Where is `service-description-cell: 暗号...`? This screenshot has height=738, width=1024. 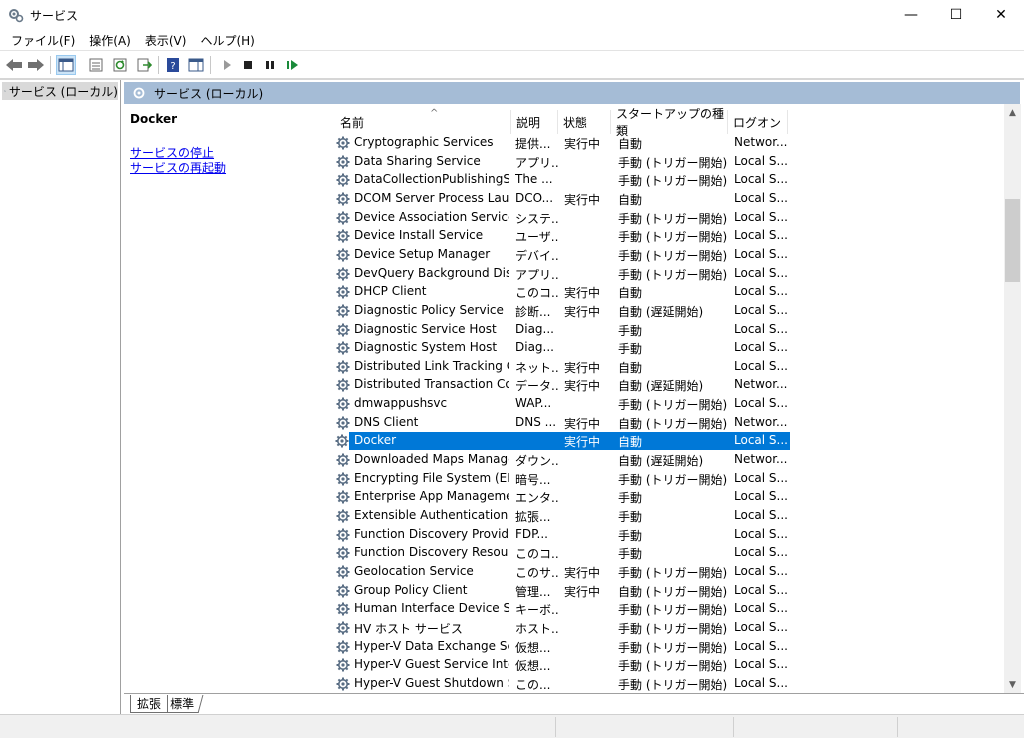
service-description-cell: 暗号... is located at coordinates (533, 479).